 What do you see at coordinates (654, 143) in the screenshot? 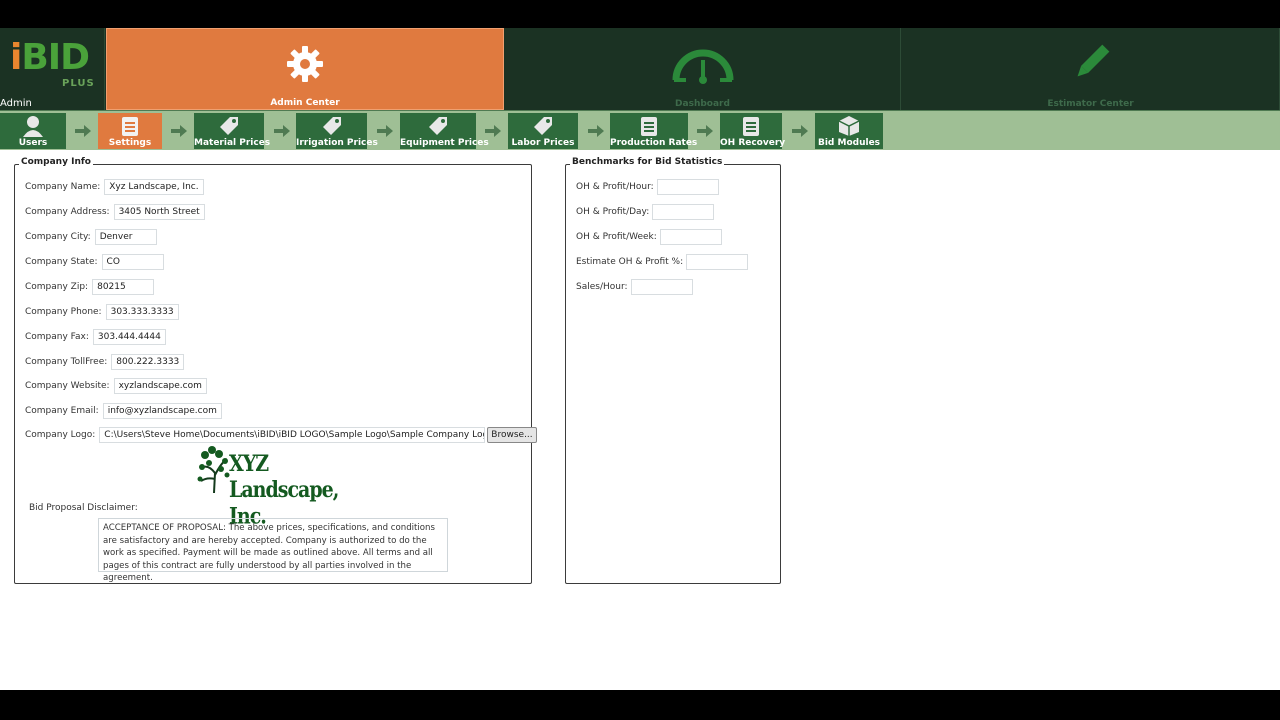
I see `subnav-production-rates-label: Production Rates` at bounding box center [654, 143].